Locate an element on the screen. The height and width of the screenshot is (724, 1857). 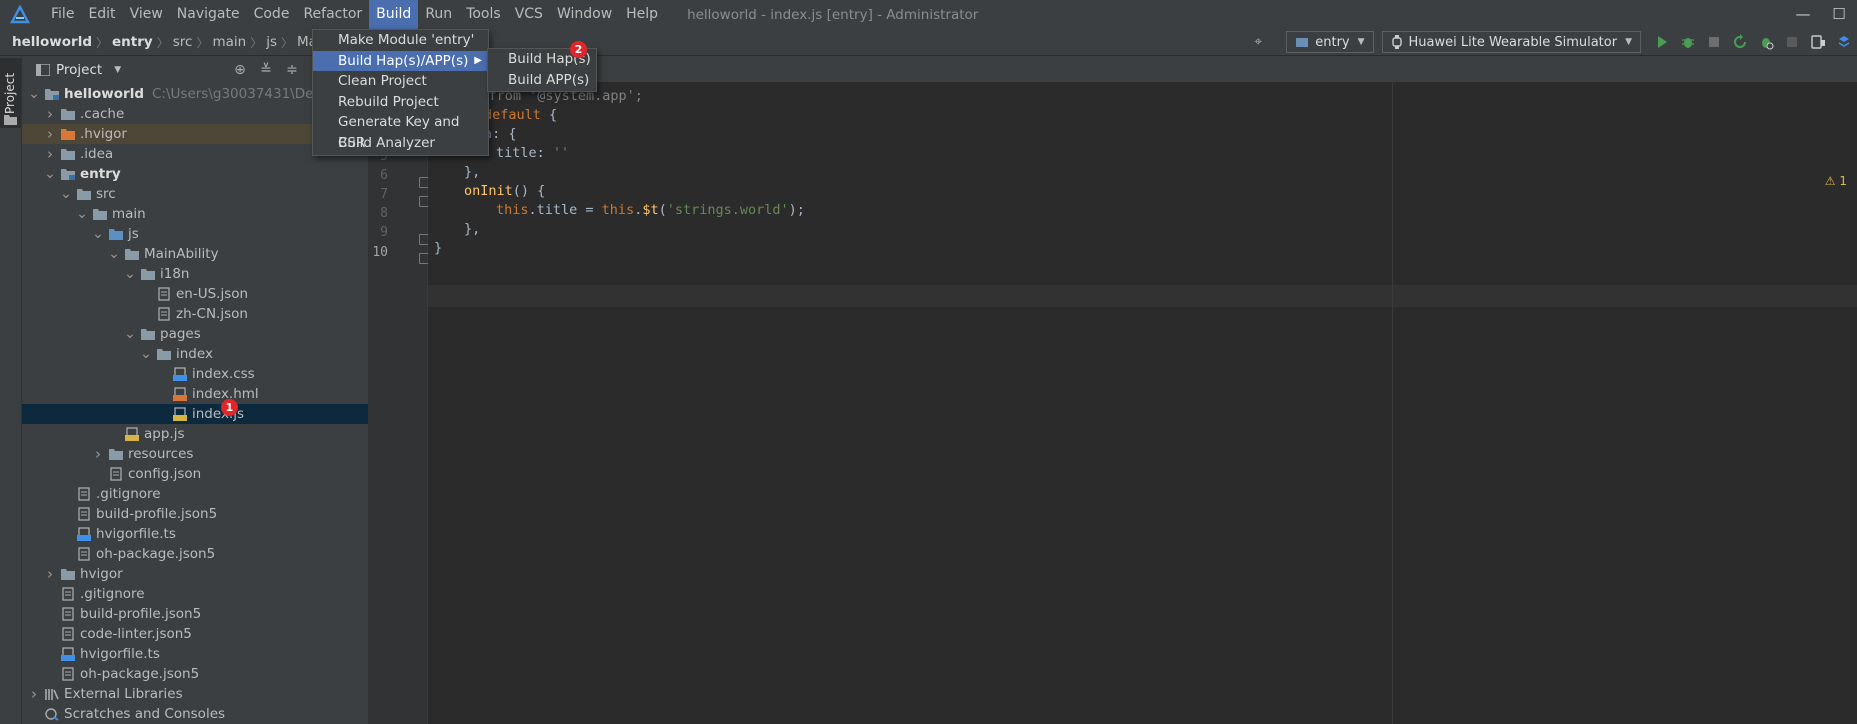
tree-item: config.json is located at coordinates (195, 474).